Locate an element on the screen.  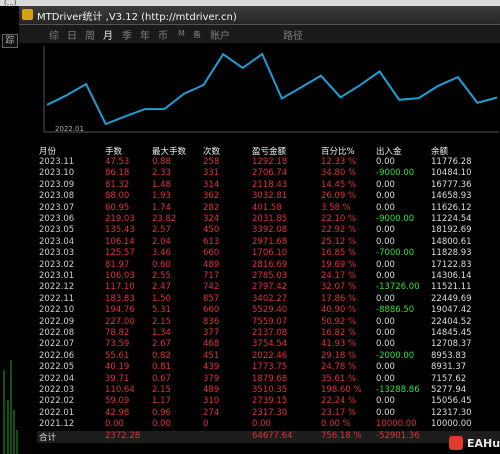
table-cell: 40.90 % is located at coordinates (339, 310).